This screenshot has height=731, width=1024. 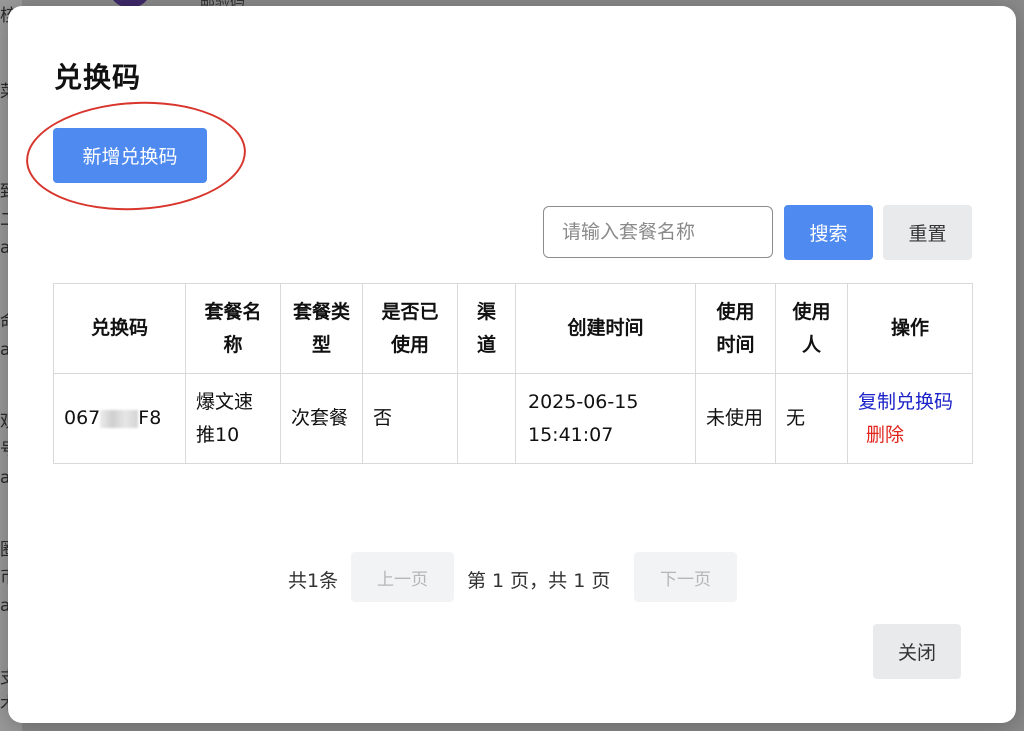 What do you see at coordinates (98, 77) in the screenshot?
I see `dialog-title: 兑换码` at bounding box center [98, 77].